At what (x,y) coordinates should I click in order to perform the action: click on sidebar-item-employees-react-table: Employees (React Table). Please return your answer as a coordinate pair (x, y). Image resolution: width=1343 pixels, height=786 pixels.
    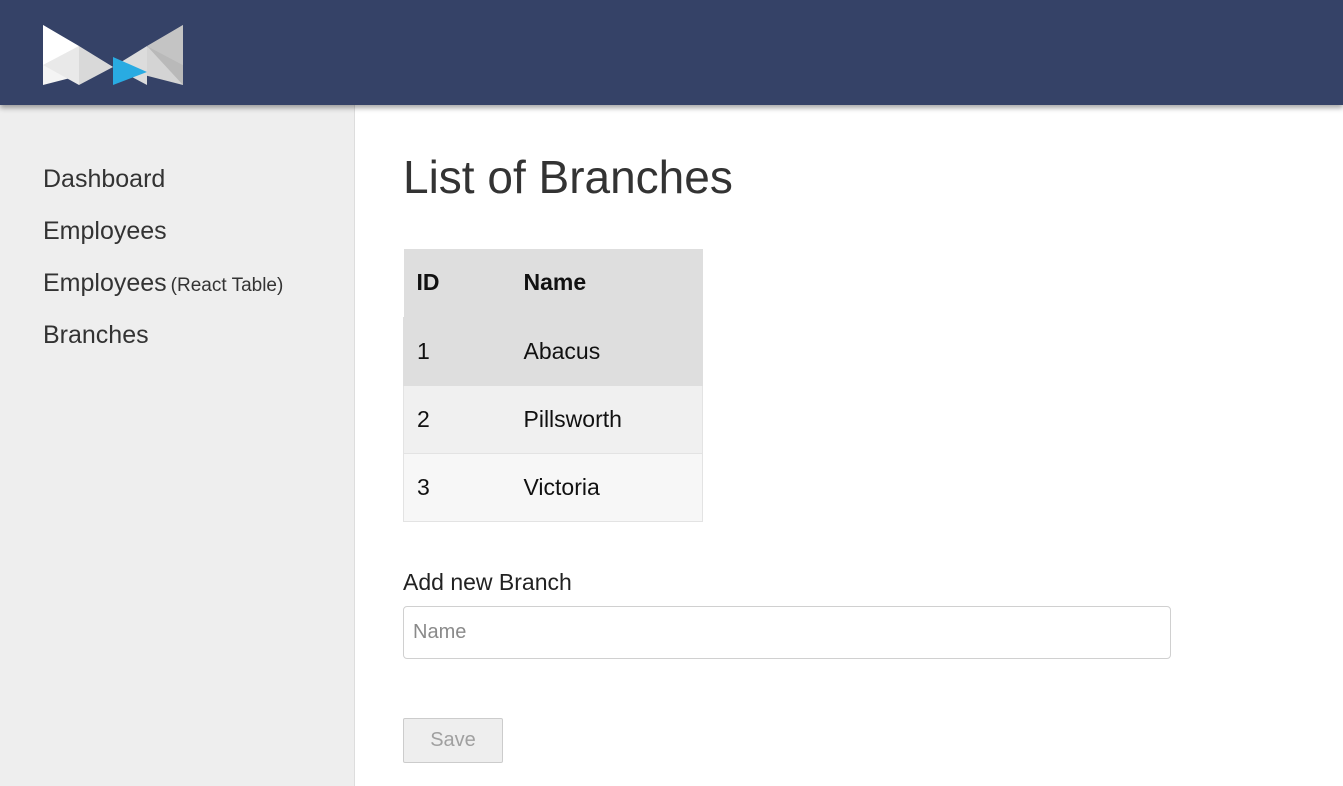
    Looking at the image, I should click on (163, 293).